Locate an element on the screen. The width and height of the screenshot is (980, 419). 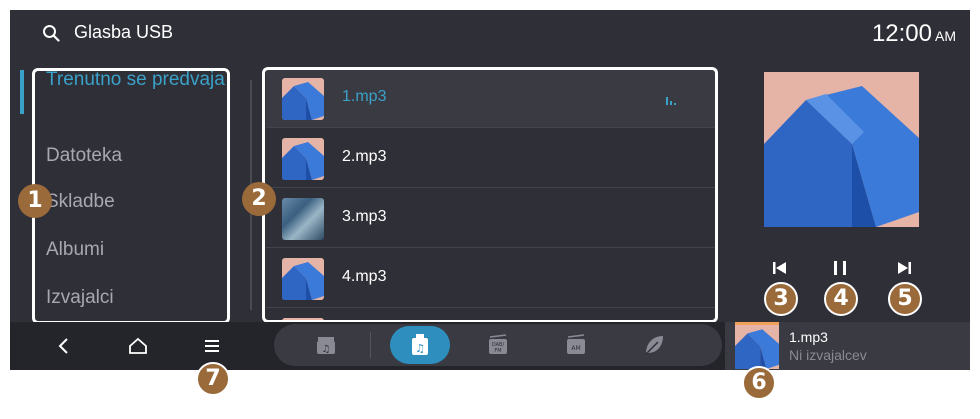
callout-3: 3 is located at coordinates (781, 299).